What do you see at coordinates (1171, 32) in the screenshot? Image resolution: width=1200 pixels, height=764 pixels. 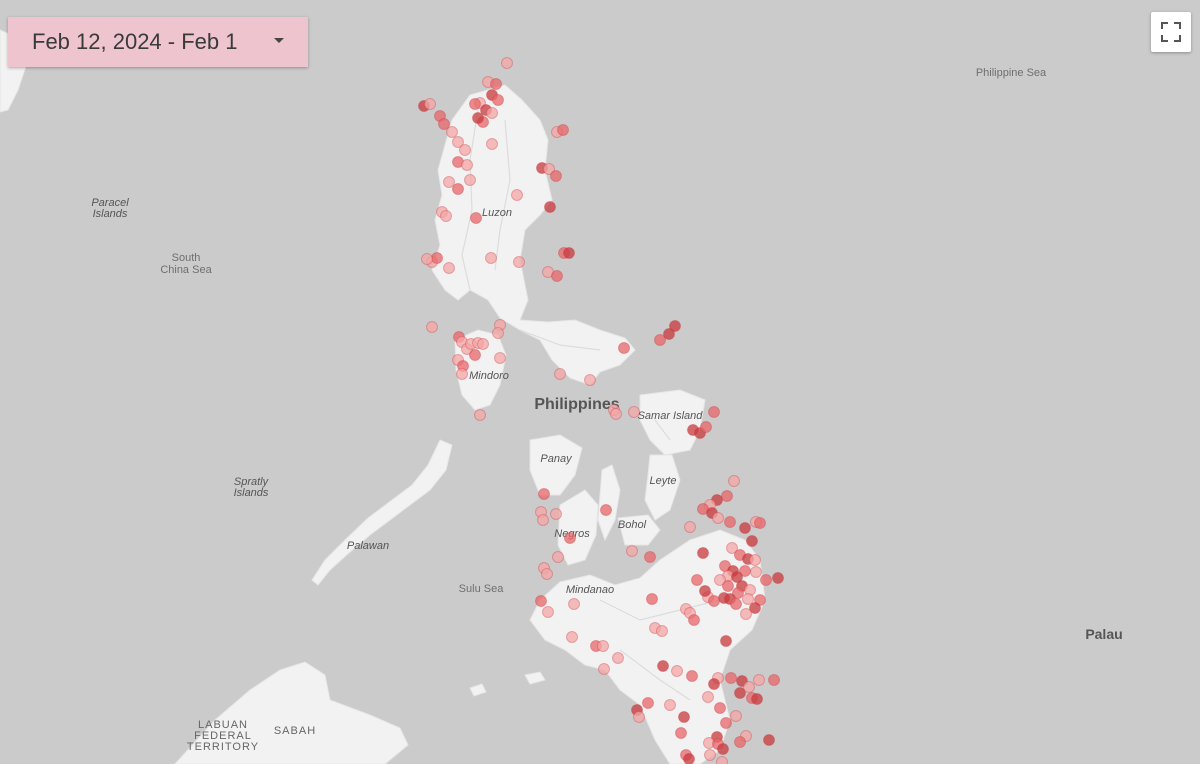 I see `fullscreen-button` at bounding box center [1171, 32].